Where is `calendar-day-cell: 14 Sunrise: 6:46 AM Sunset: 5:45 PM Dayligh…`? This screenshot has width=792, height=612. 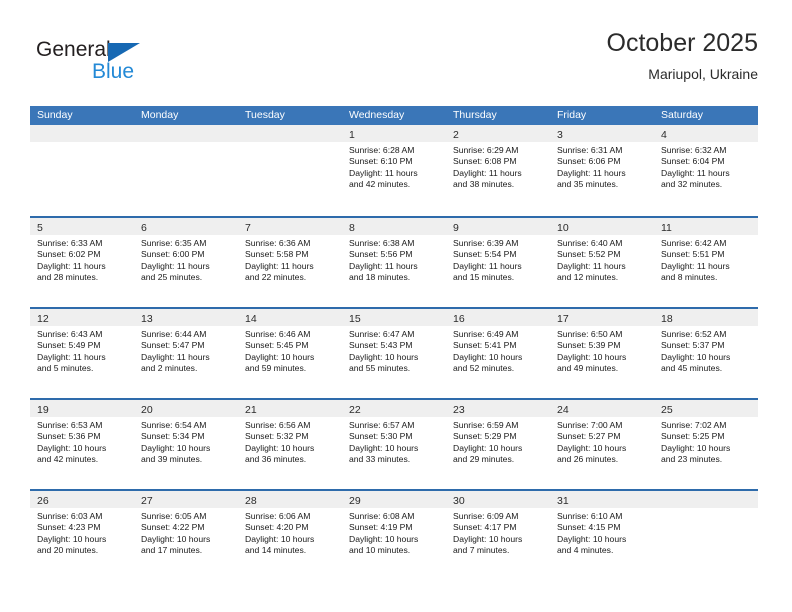 calendar-day-cell: 14 Sunrise: 6:46 AM Sunset: 5:45 PM Dayligh… is located at coordinates (290, 353).